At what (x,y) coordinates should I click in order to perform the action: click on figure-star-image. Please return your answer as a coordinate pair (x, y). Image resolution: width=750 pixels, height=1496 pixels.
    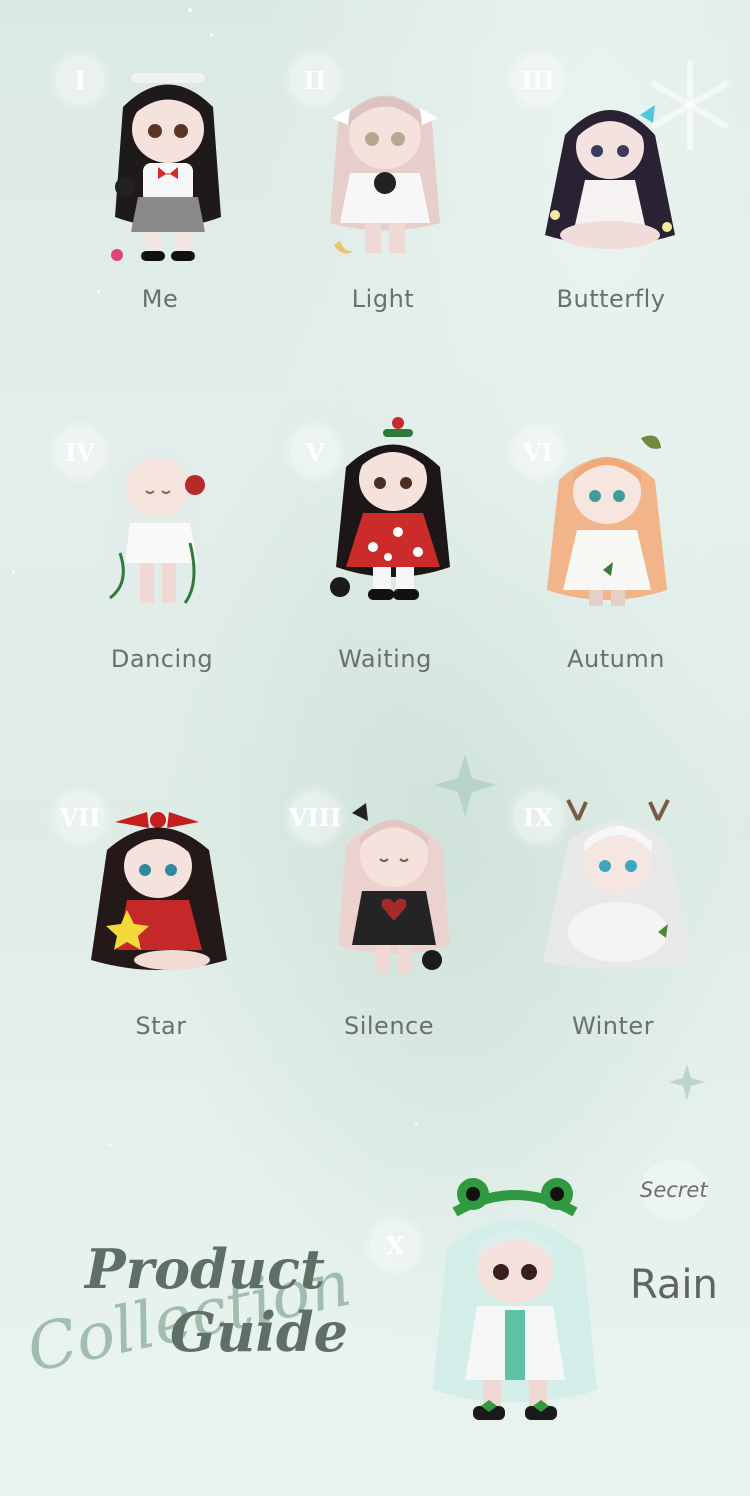
    Looking at the image, I should click on (159, 891).